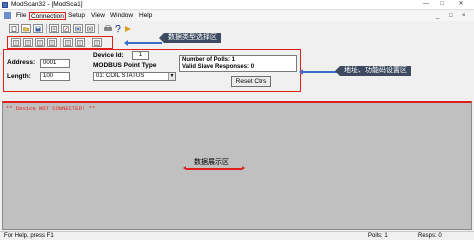  Describe the element at coordinates (21, 16) in the screenshot. I see `menu-file: File` at that location.